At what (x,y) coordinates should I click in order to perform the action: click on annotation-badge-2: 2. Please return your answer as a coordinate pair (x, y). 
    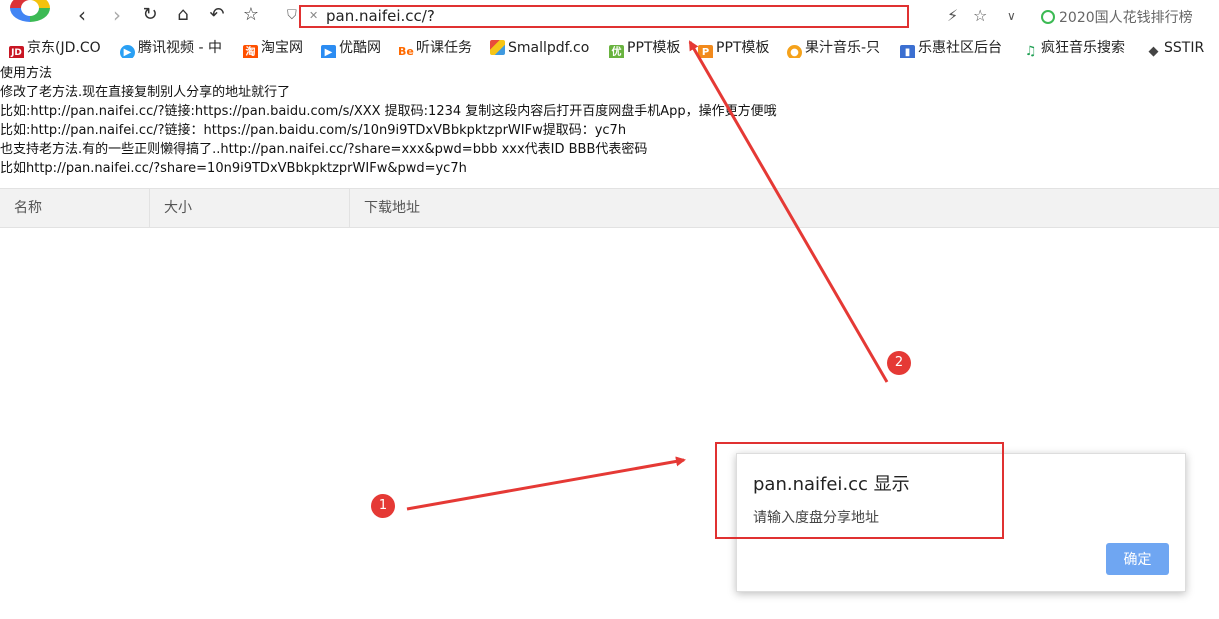
    Looking at the image, I should click on (899, 363).